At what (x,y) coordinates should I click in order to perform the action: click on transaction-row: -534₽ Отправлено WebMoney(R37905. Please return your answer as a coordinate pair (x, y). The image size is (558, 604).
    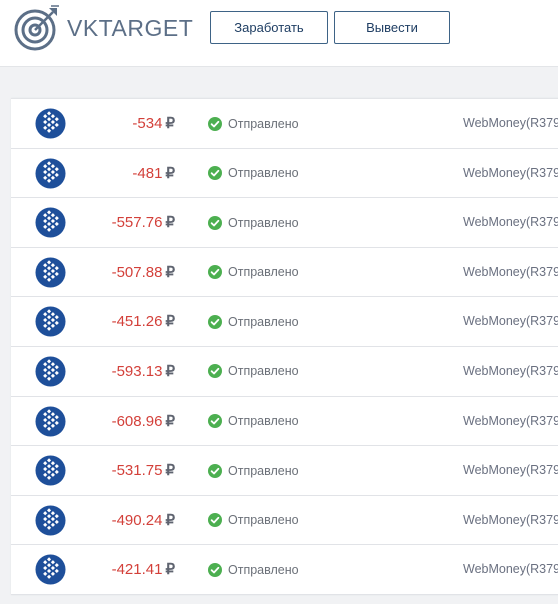
    Looking at the image, I should click on (284, 124).